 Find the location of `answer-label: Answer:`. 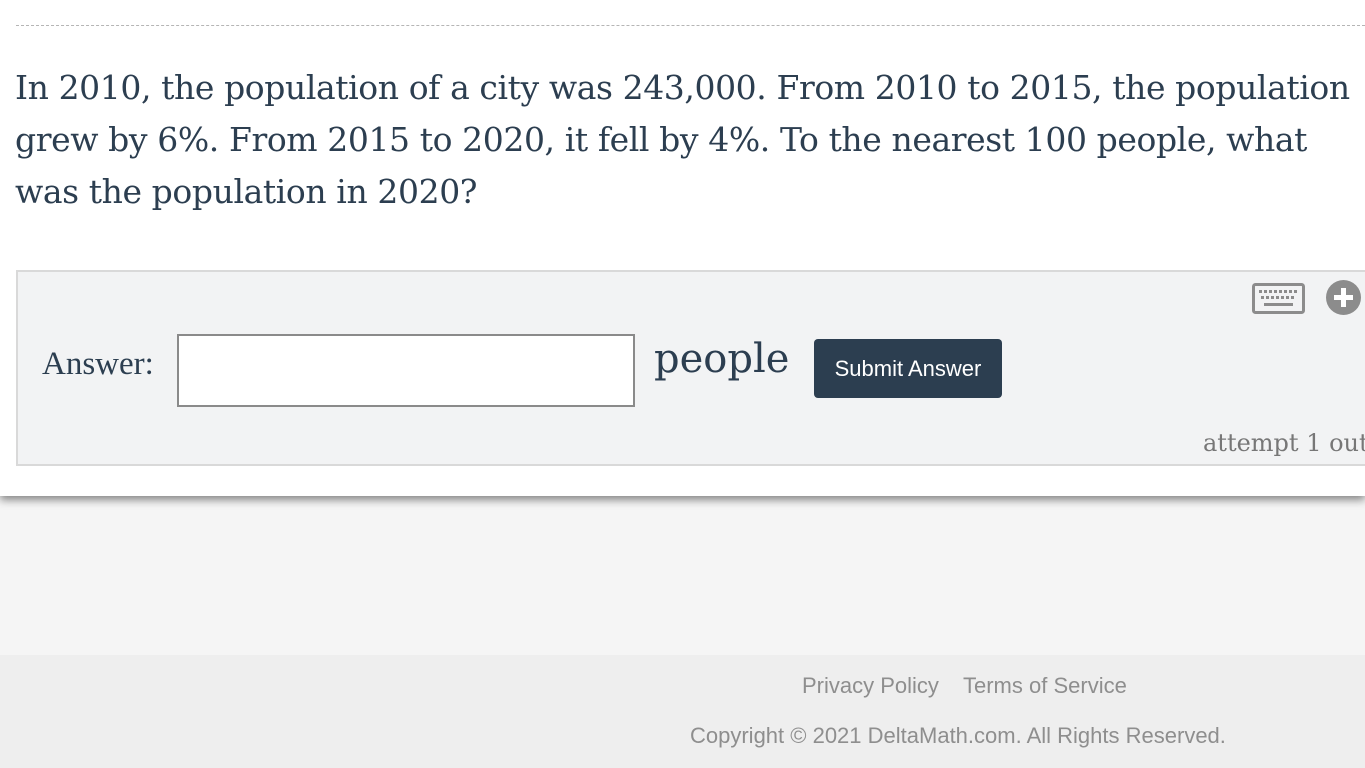

answer-label: Answer: is located at coordinates (98, 364).